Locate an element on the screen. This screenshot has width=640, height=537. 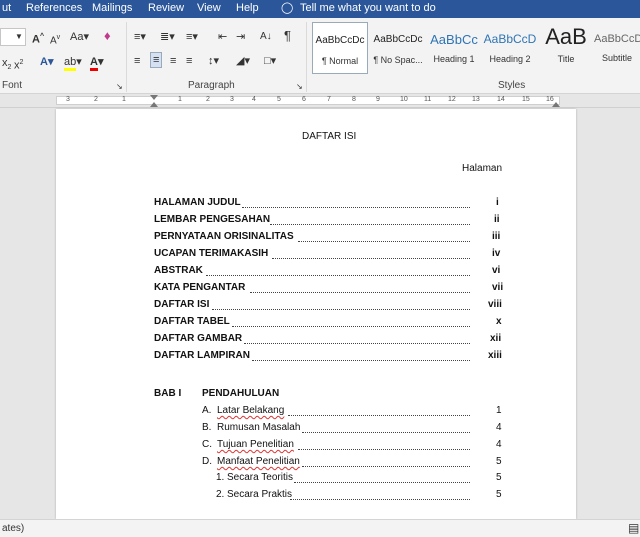
bullets-icon: ≡▾ is located at coordinates (140, 37).